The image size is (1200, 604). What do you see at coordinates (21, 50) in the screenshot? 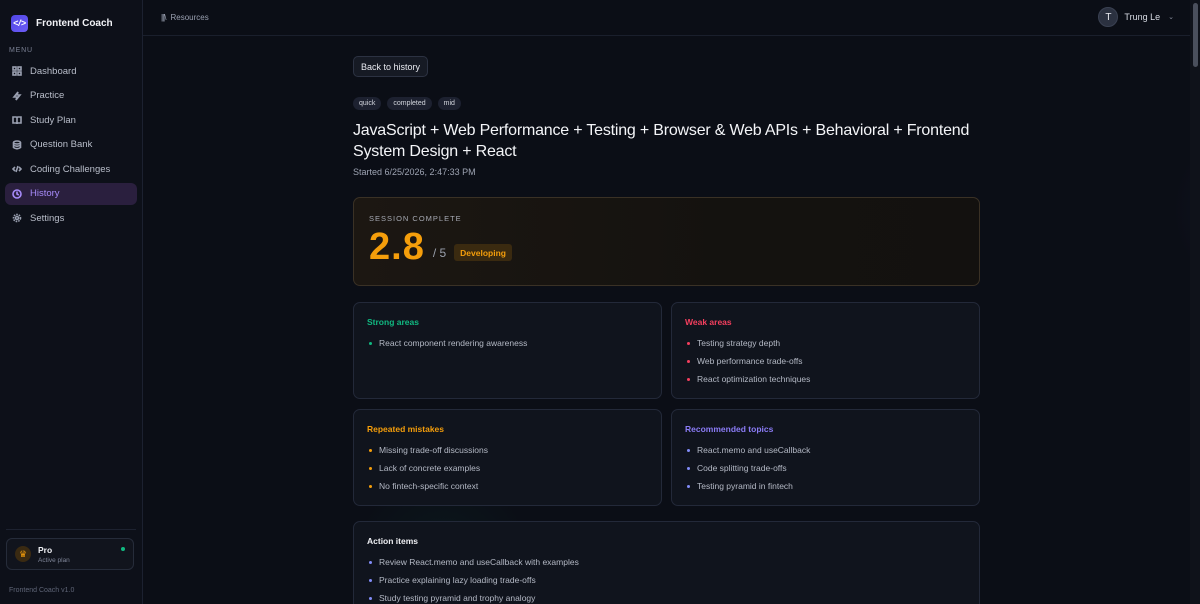
I see `menu-label: MENU` at bounding box center [21, 50].